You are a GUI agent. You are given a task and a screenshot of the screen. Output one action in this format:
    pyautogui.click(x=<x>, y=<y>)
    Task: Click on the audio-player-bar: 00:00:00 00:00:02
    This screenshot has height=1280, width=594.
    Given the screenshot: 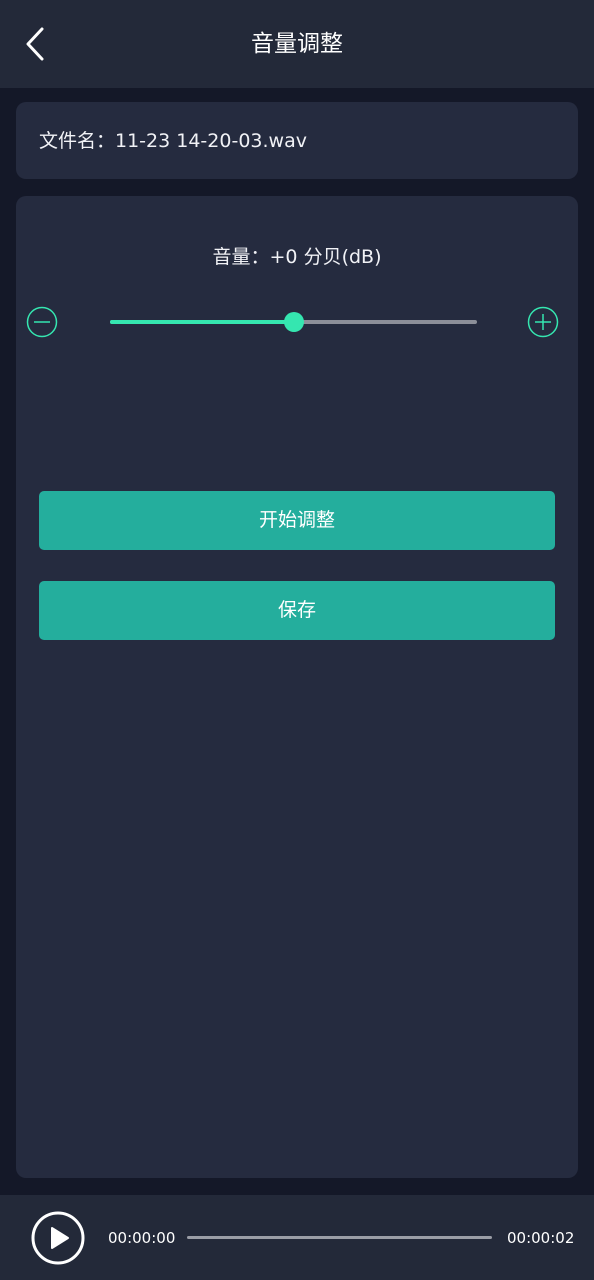 What is the action you would take?
    pyautogui.click(x=297, y=1237)
    